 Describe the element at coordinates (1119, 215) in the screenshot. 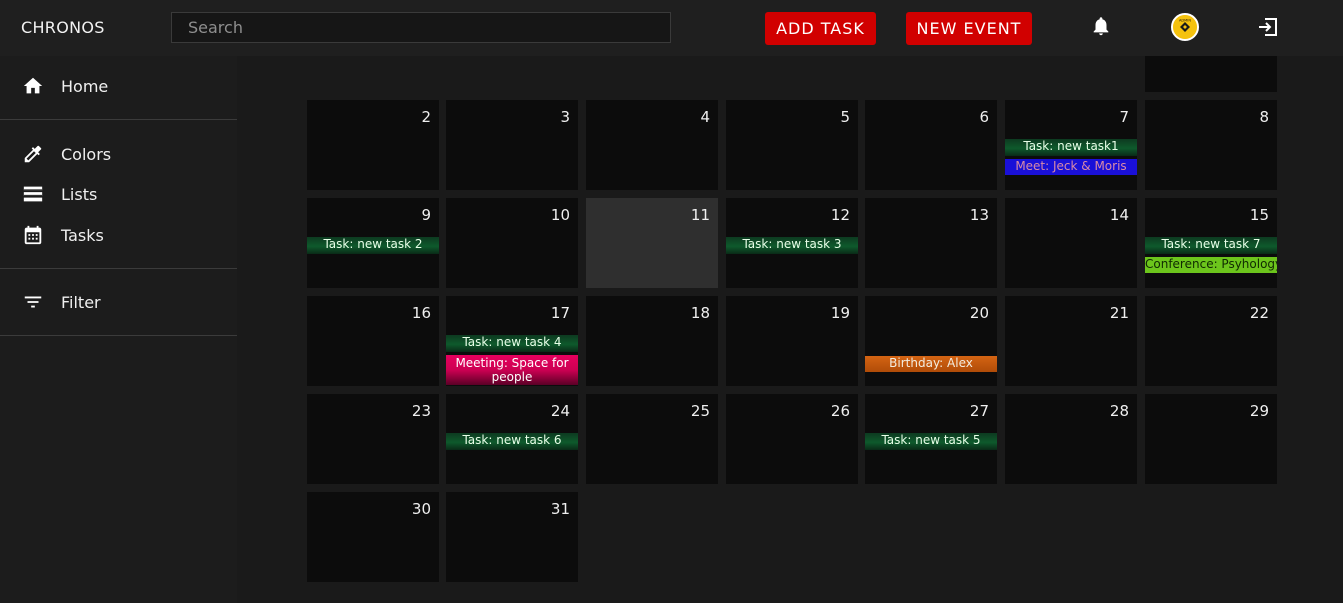

I see `day-number: 14` at that location.